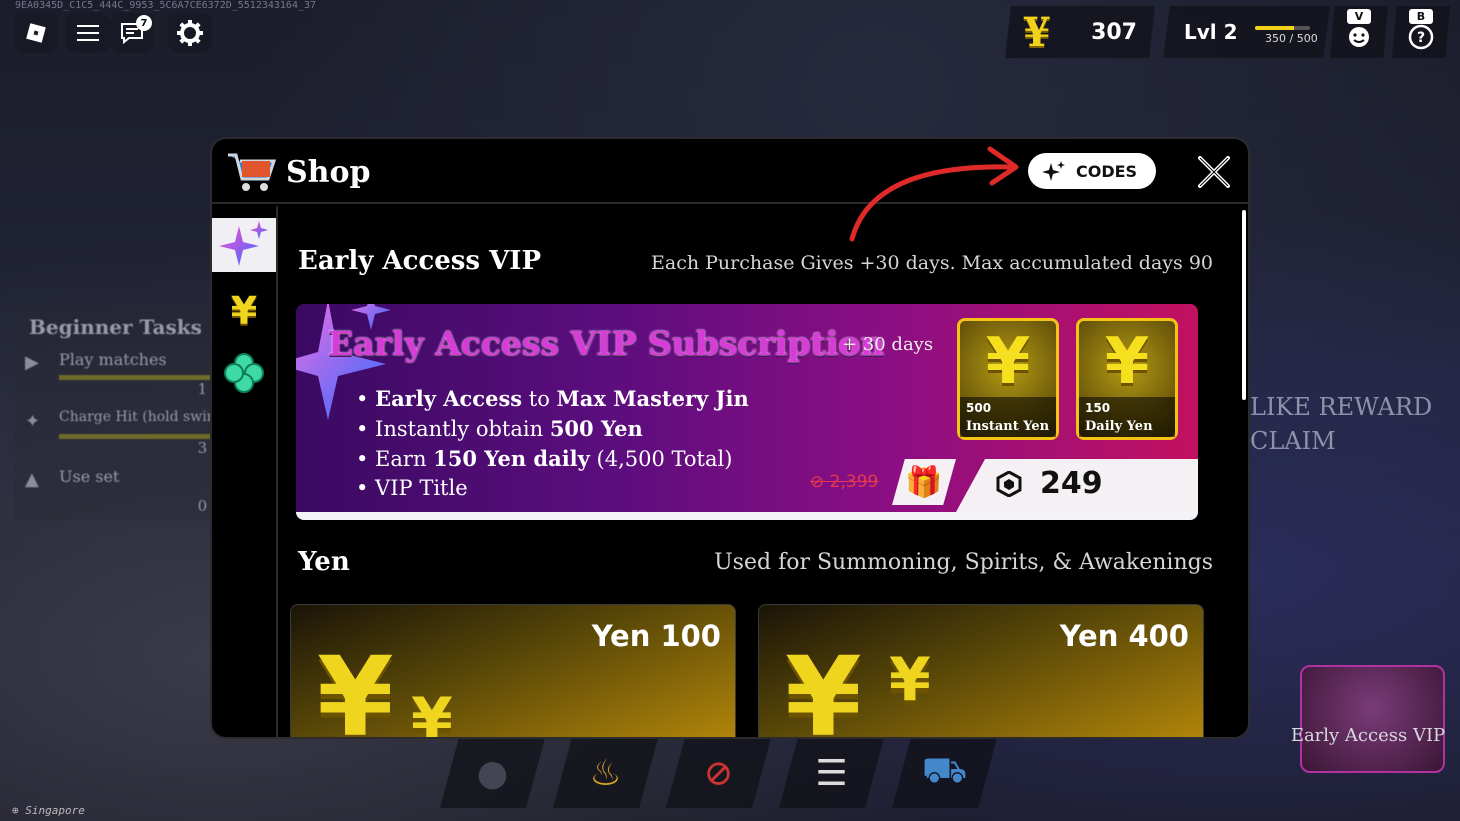 Image resolution: width=1460 pixels, height=821 pixels. Describe the element at coordinates (1372, 719) in the screenshot. I see `vip-character-icon` at that location.